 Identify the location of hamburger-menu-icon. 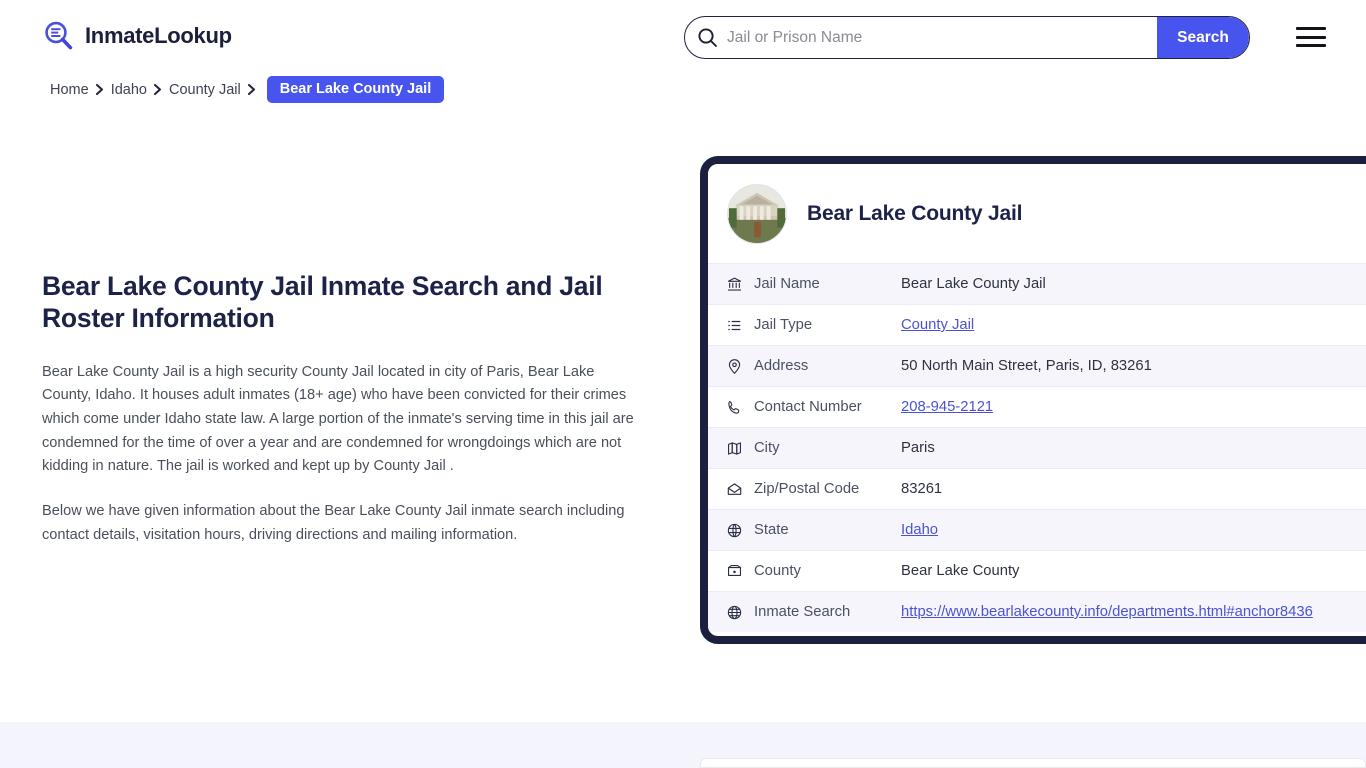
(1312, 37).